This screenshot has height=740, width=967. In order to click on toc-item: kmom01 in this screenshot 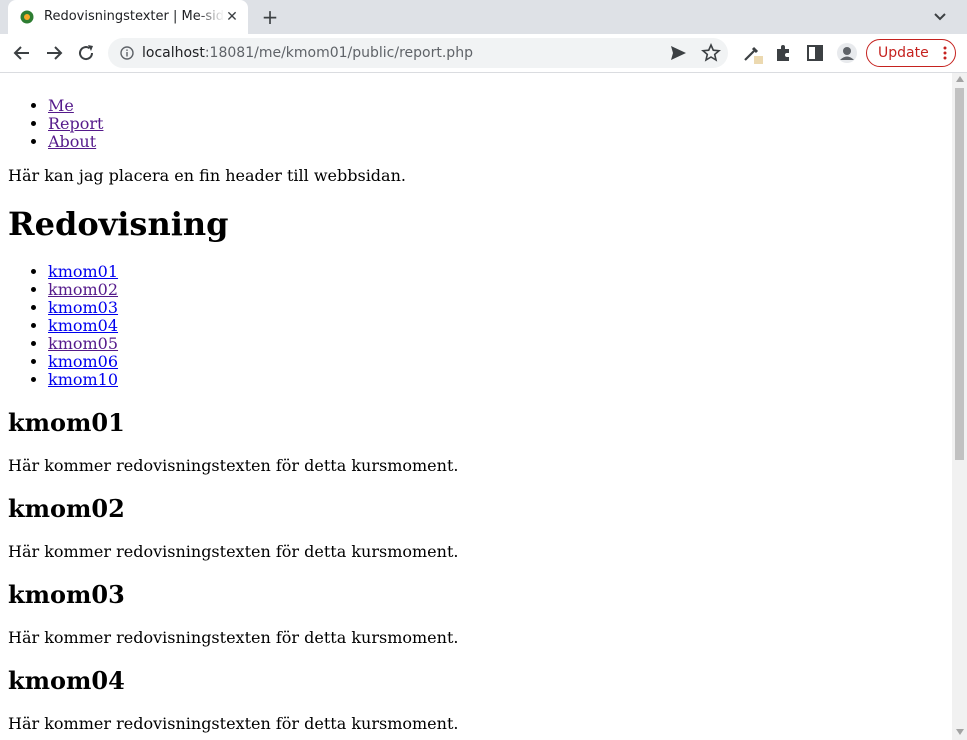, I will do `click(496, 272)`.